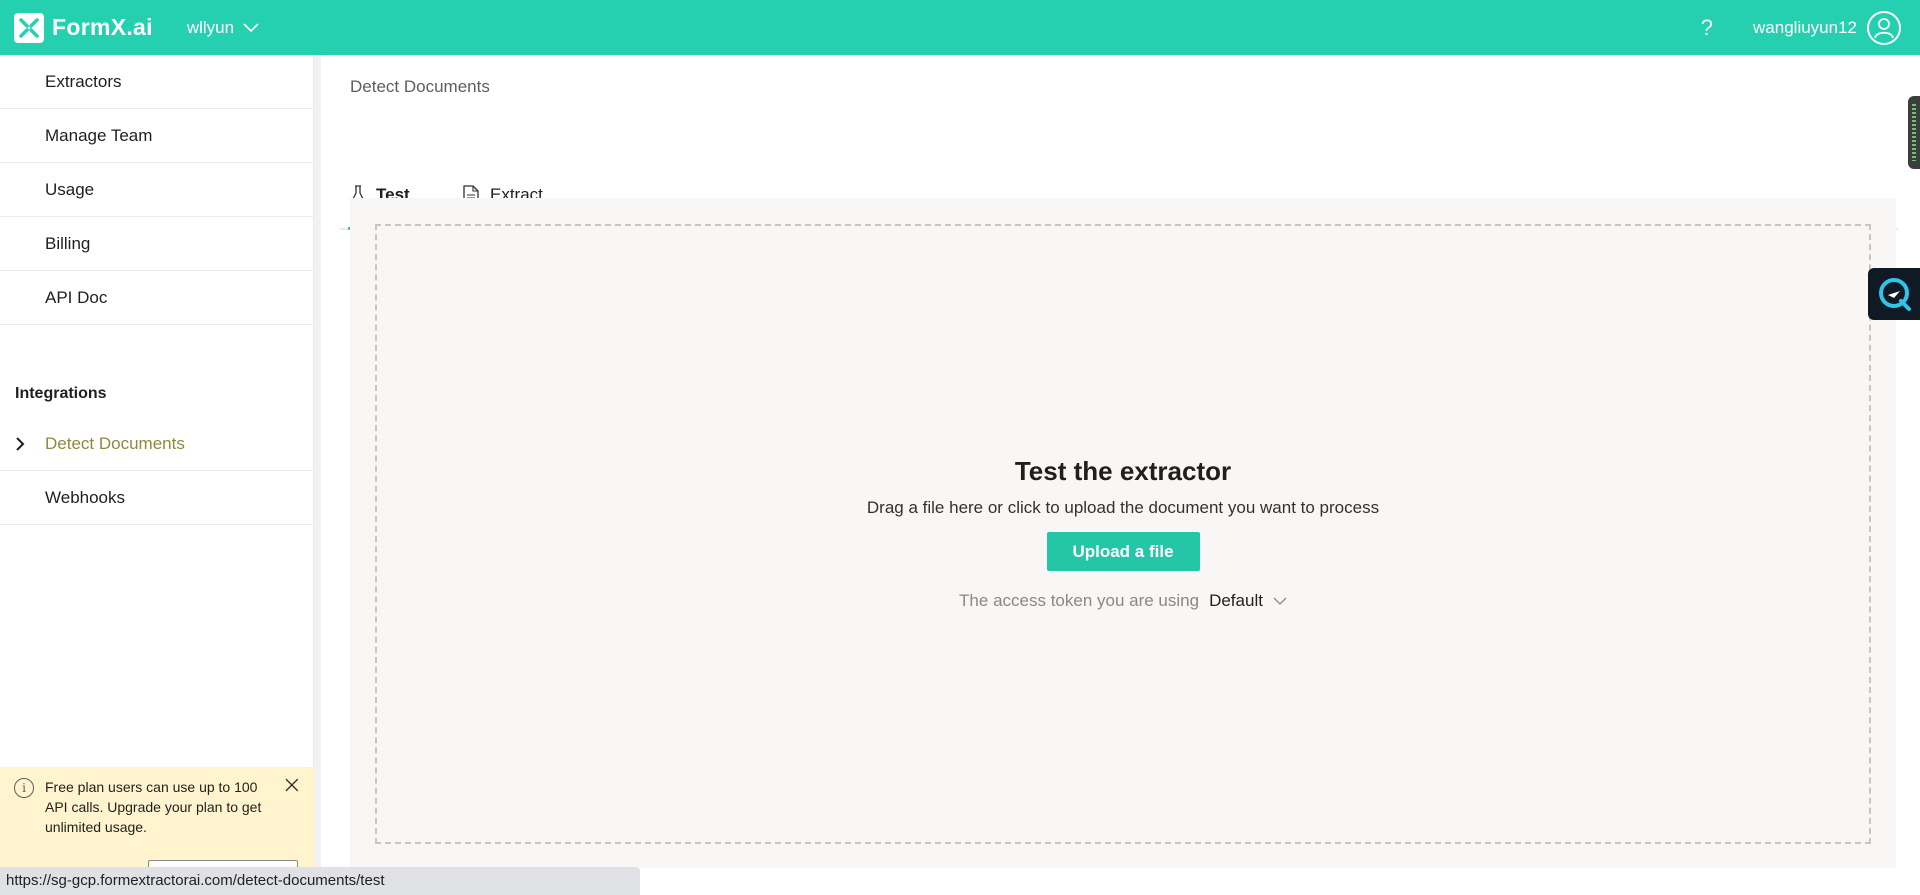 Image resolution: width=1920 pixels, height=895 pixels. What do you see at coordinates (1884, 27) in the screenshot?
I see `user-avatar-icon` at bounding box center [1884, 27].